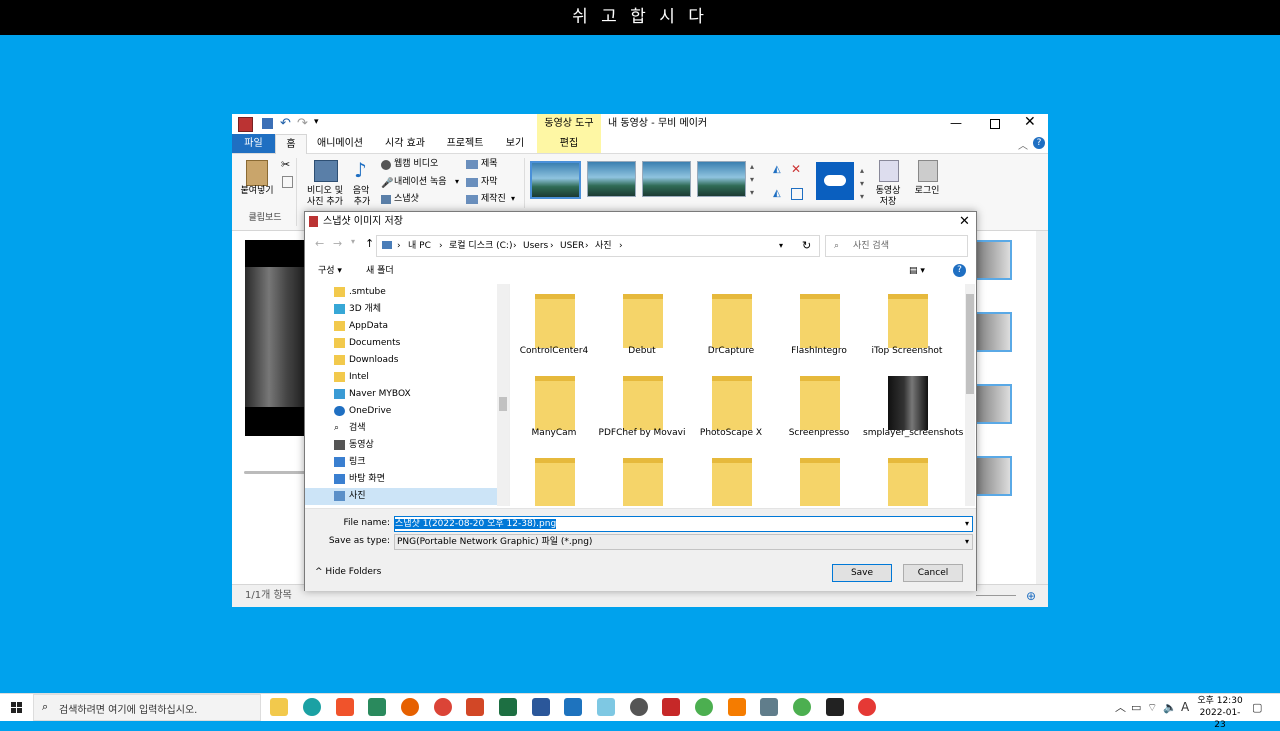  I want to click on zoom-in-icon: ⊕, so click(1031, 596).